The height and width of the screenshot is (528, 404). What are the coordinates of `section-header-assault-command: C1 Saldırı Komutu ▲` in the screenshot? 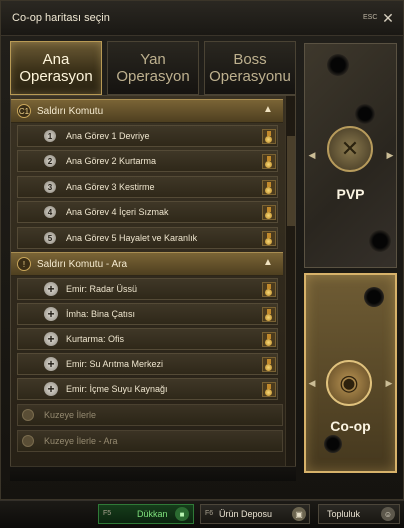 It's located at (147, 111).